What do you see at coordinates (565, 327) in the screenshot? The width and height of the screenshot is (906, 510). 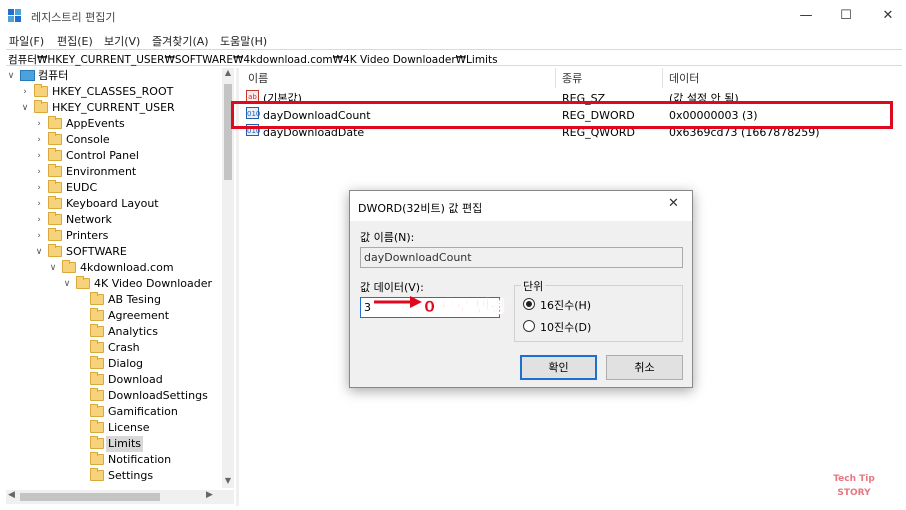 I see `radio-decimal-label: 10진수(D)` at bounding box center [565, 327].